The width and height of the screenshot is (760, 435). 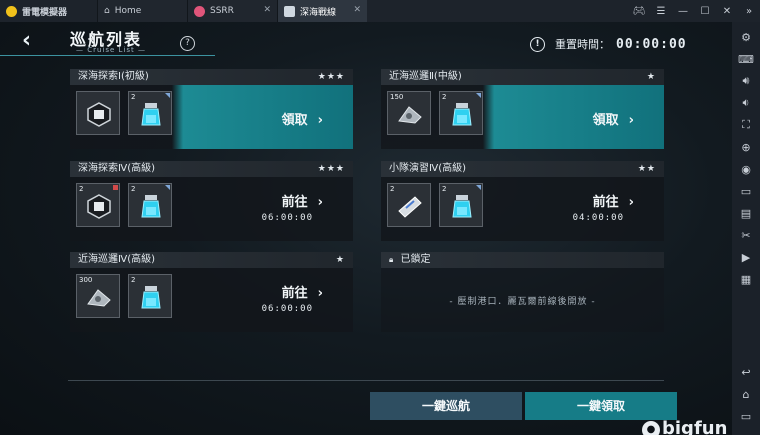 What do you see at coordinates (746, 103) in the screenshot?
I see `volume-down-icon: 🔉︎` at bounding box center [746, 103].